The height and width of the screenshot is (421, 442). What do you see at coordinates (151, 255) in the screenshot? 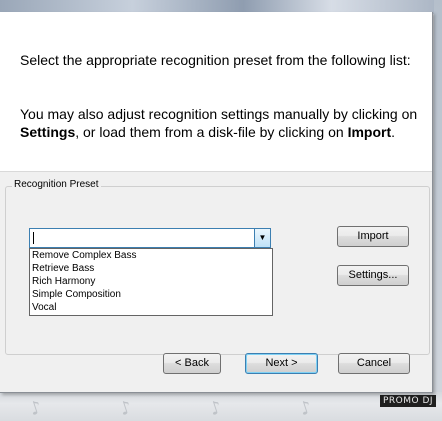
I see `preset-option: Remove Complex Bass` at bounding box center [151, 255].